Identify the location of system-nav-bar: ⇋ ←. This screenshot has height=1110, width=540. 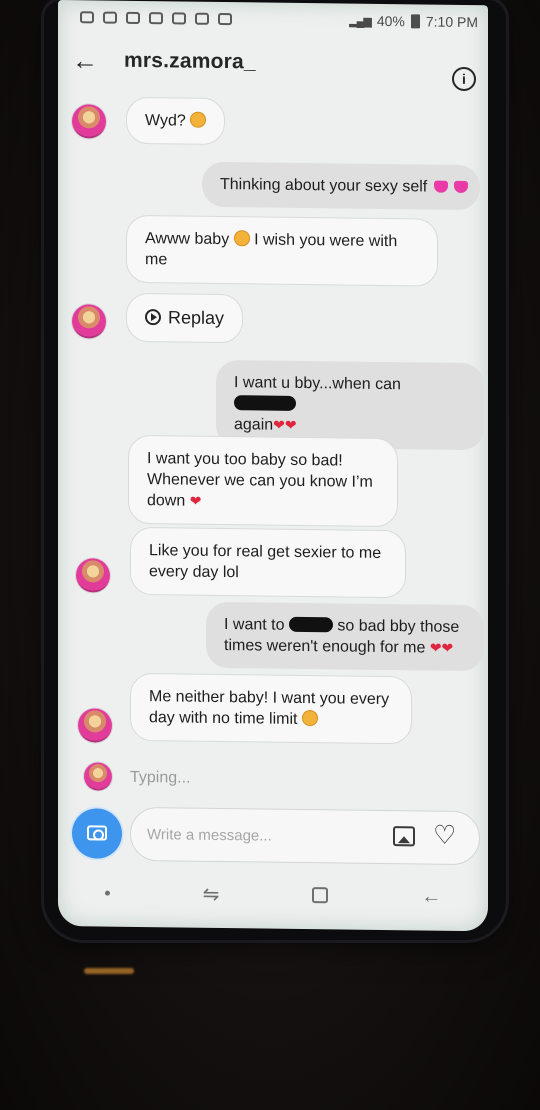
(273, 894).